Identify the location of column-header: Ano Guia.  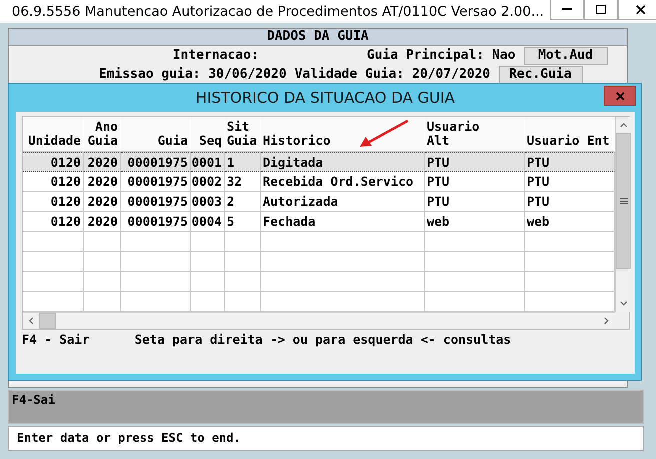
(102, 134).